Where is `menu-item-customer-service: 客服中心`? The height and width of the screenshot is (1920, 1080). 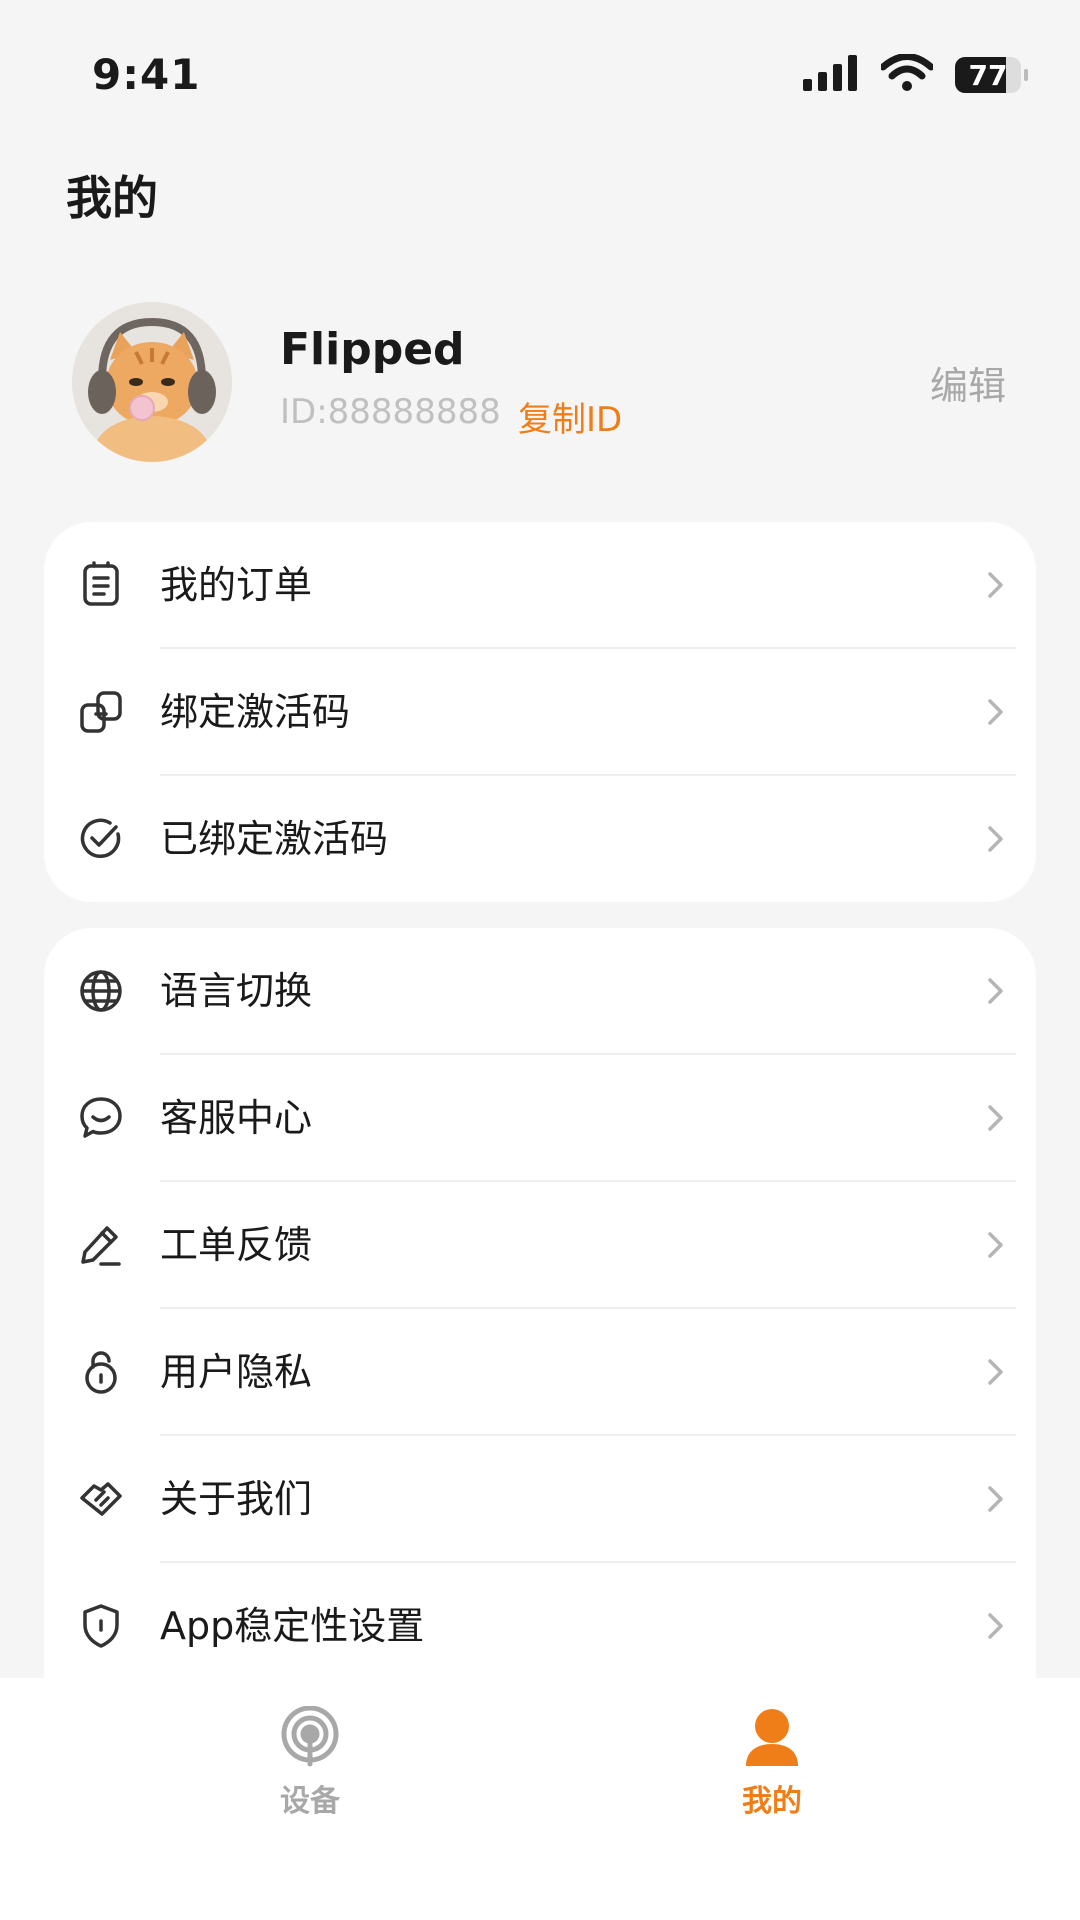
menu-item-customer-service: 客服中心 is located at coordinates (540, 1118).